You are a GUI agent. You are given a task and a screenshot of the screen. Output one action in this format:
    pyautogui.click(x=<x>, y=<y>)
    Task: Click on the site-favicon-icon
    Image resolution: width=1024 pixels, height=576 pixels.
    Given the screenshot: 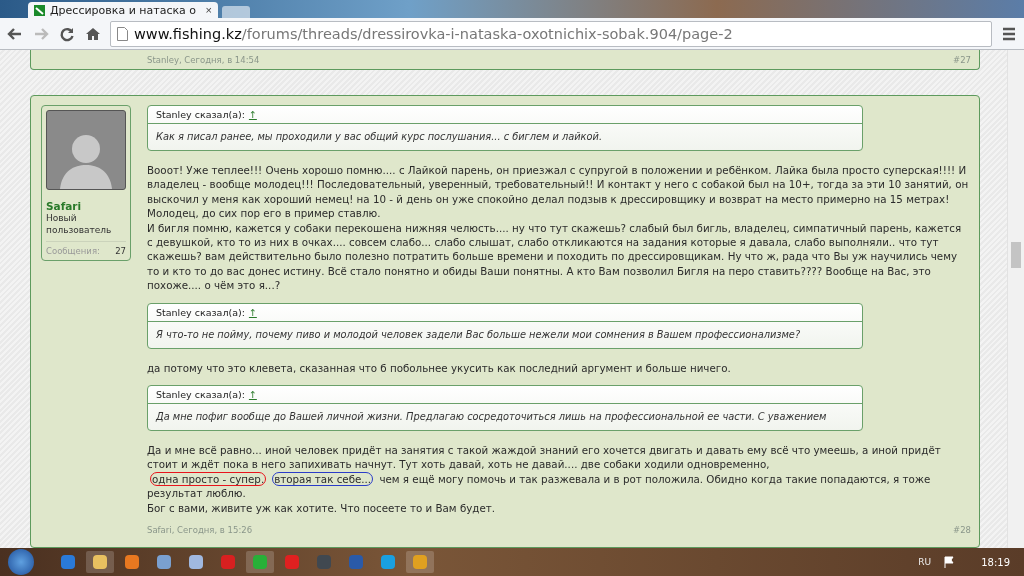 What is the action you would take?
    pyautogui.click(x=39, y=10)
    